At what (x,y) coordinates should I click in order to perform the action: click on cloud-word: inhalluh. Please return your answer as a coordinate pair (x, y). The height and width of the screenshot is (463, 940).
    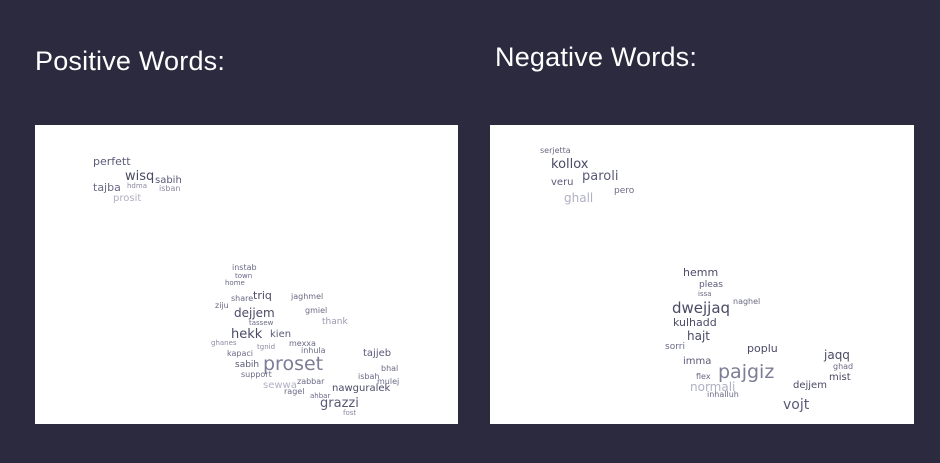
    Looking at the image, I should click on (723, 394).